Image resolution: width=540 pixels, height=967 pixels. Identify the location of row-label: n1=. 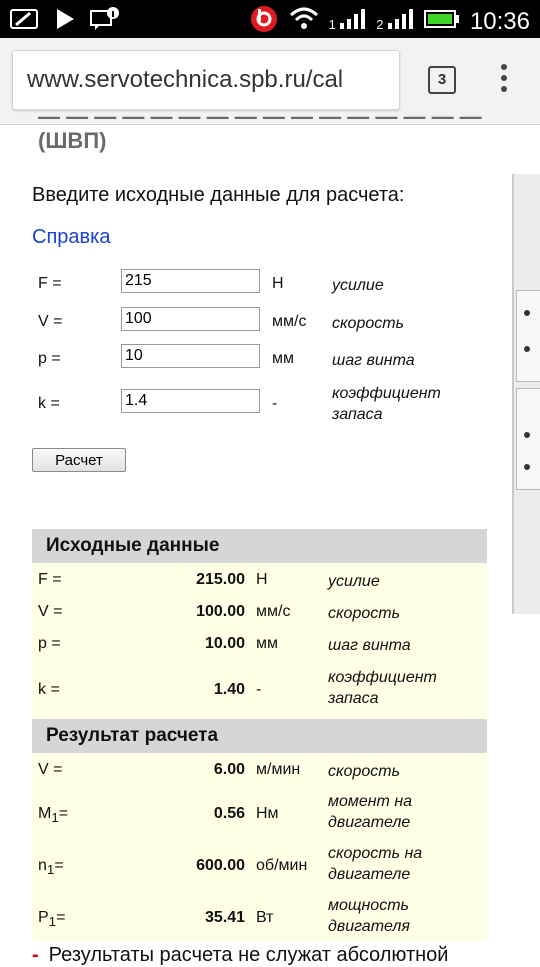
(51, 867).